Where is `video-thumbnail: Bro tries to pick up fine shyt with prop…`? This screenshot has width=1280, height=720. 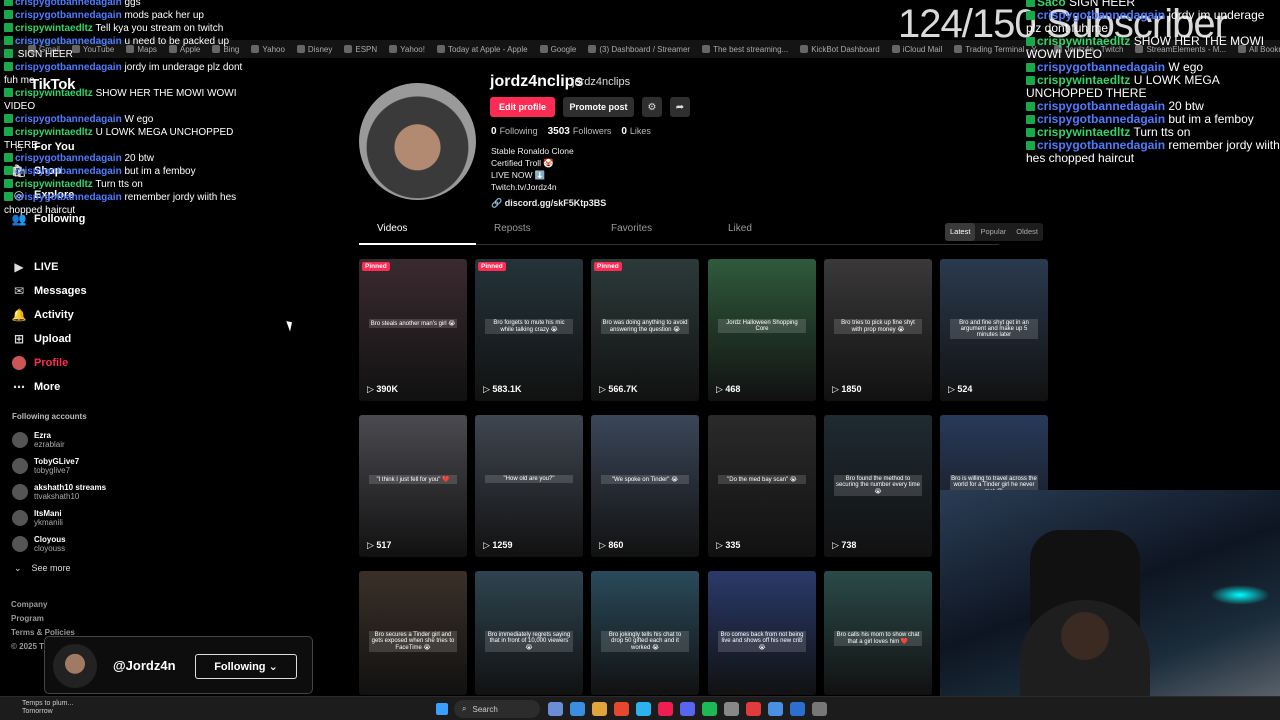 video-thumbnail: Bro tries to pick up fine shyt with prop… is located at coordinates (878, 330).